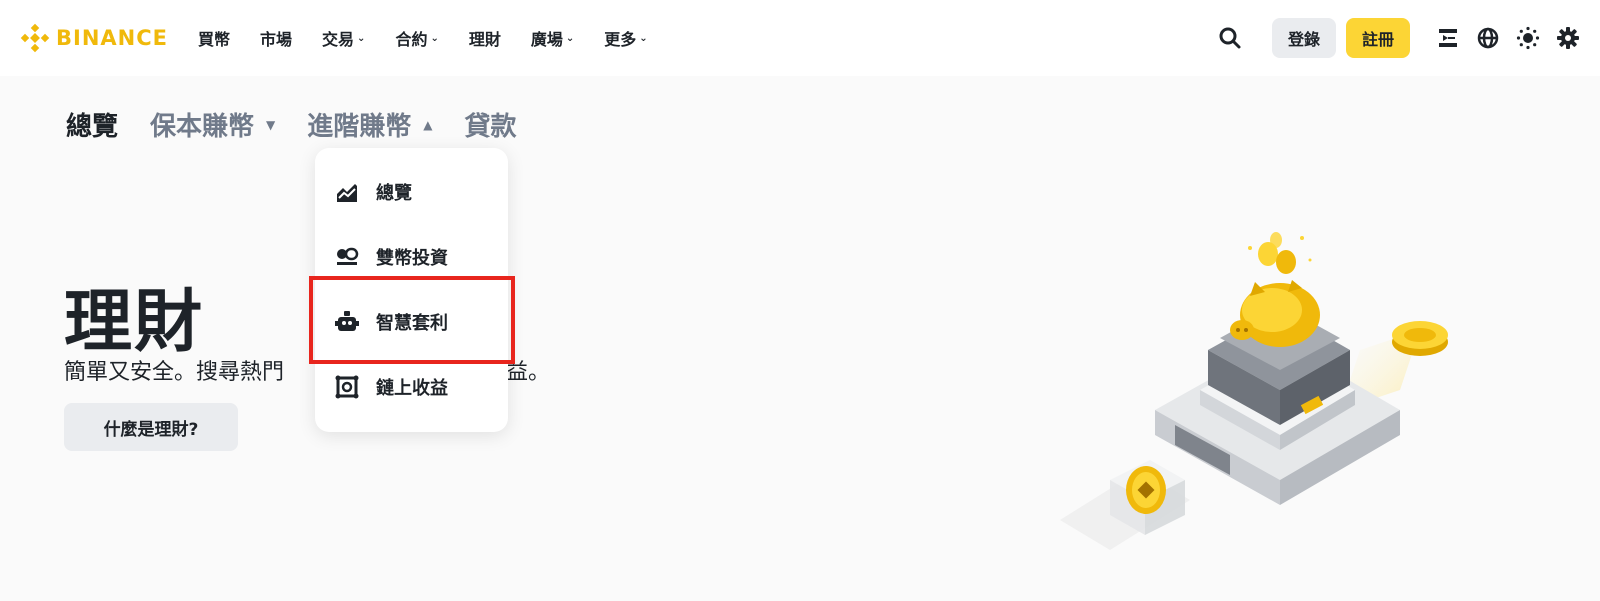  Describe the element at coordinates (1303, 38) in the screenshot. I see `login-button: 登錄` at that location.